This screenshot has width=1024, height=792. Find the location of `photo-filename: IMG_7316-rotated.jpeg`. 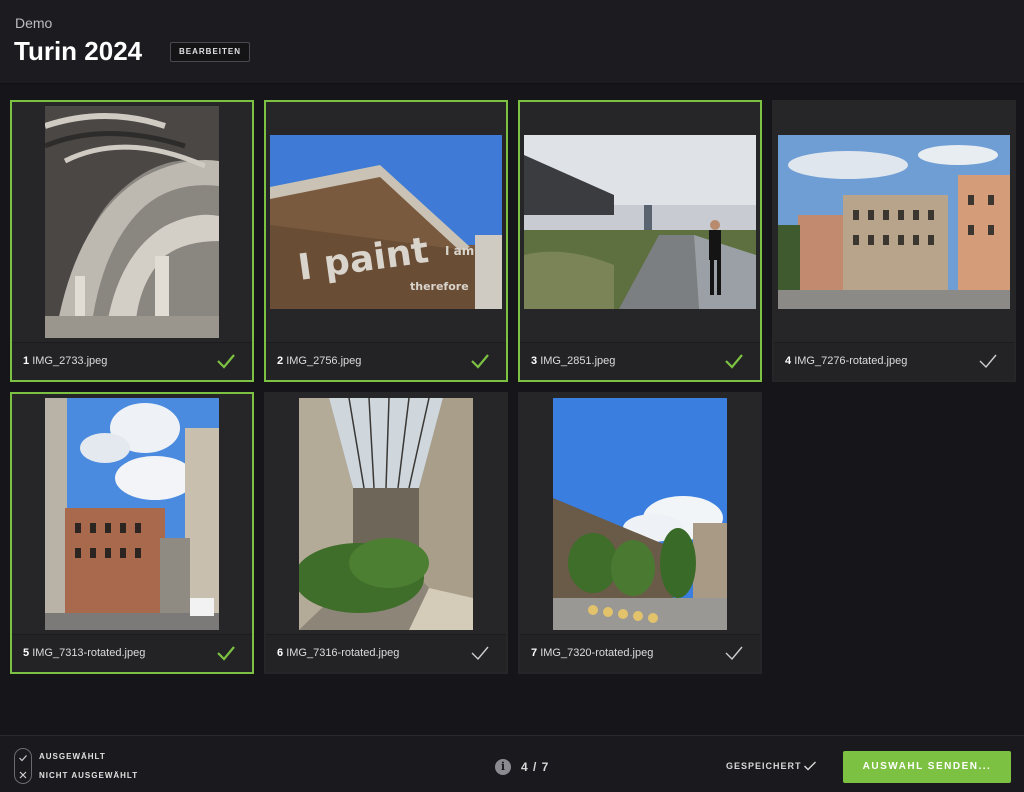

photo-filename: IMG_7316-rotated.jpeg is located at coordinates (343, 653).